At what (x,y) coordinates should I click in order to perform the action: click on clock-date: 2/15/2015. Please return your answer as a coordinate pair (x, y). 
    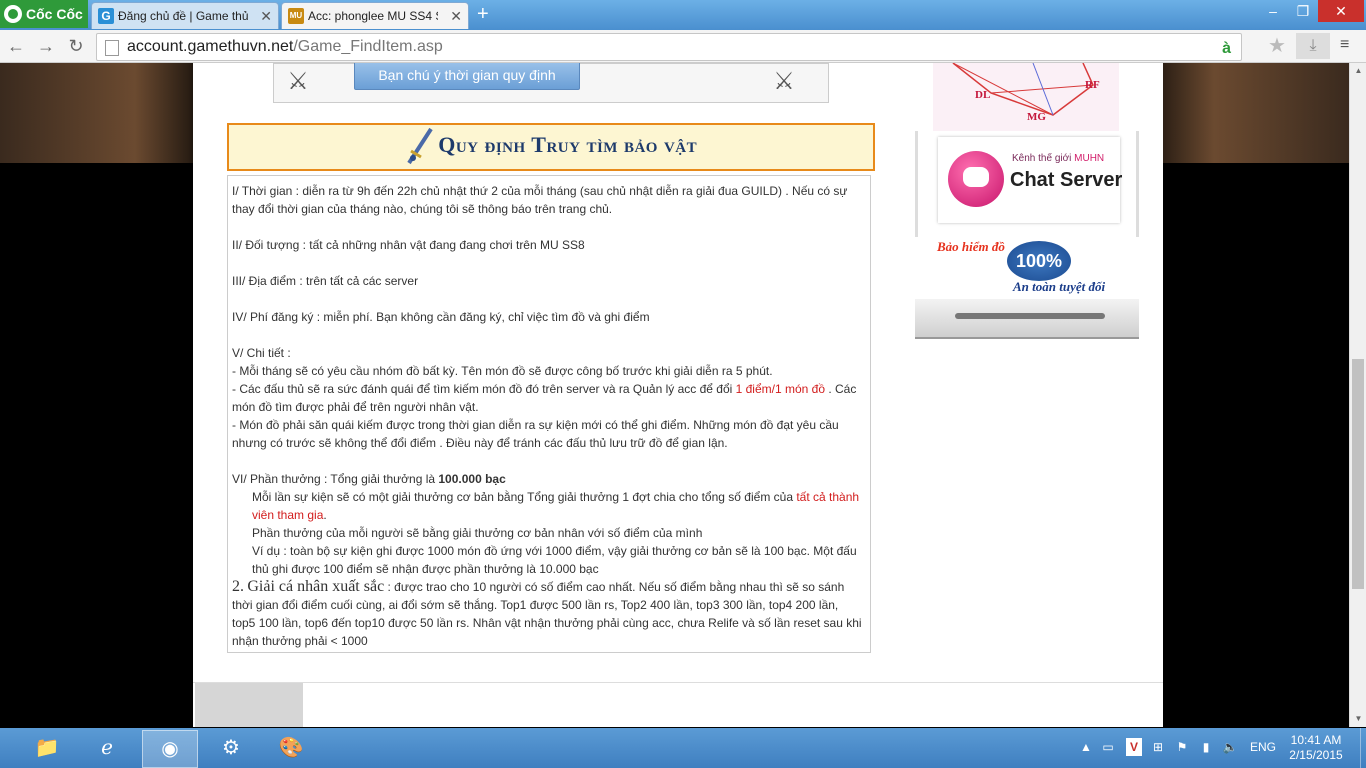
    Looking at the image, I should click on (1316, 755).